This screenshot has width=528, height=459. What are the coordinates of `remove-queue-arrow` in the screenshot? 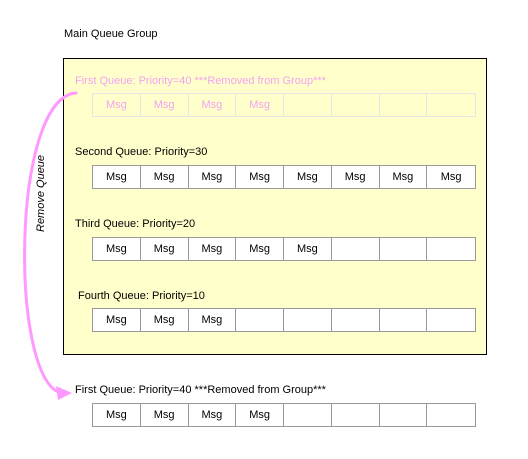 It's located at (50, 245).